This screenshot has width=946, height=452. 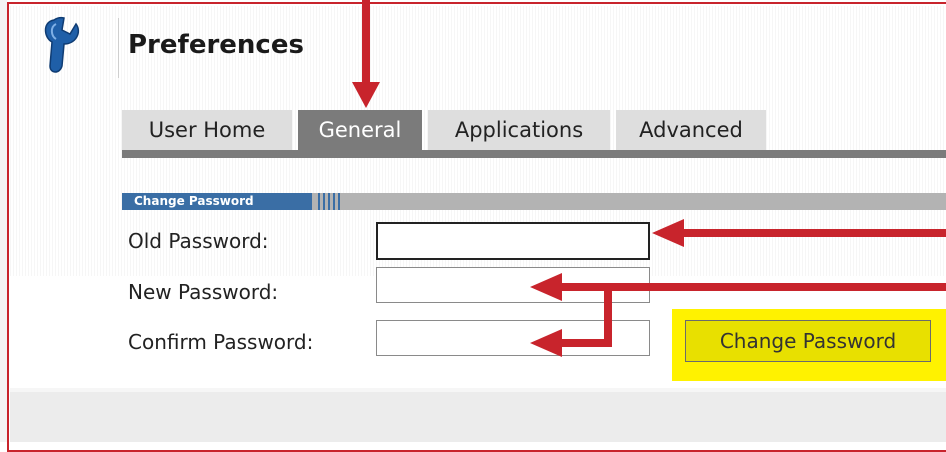 What do you see at coordinates (546, 287) in the screenshot?
I see `annotation-arrow-new-head` at bounding box center [546, 287].